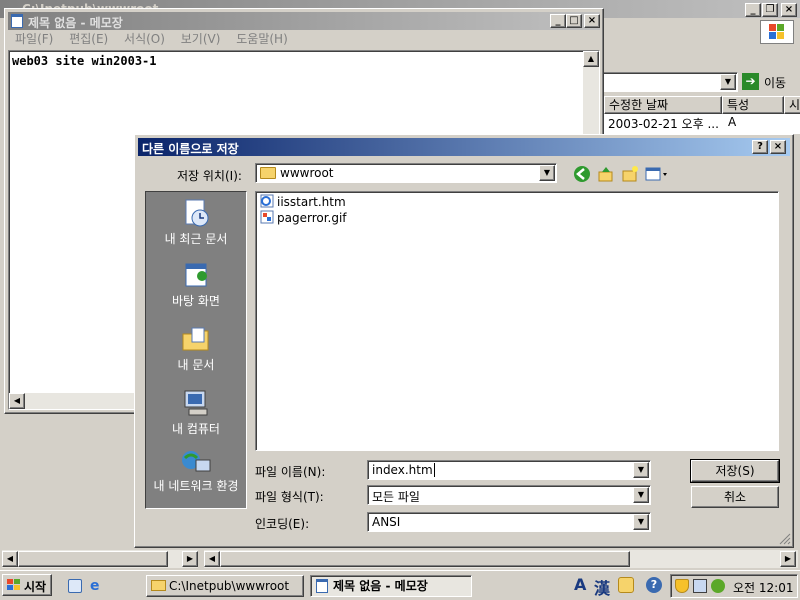 Image resolution: width=800 pixels, height=600 pixels. What do you see at coordinates (312, 218) in the screenshot?
I see `file-name: pagerror.gif` at bounding box center [312, 218].